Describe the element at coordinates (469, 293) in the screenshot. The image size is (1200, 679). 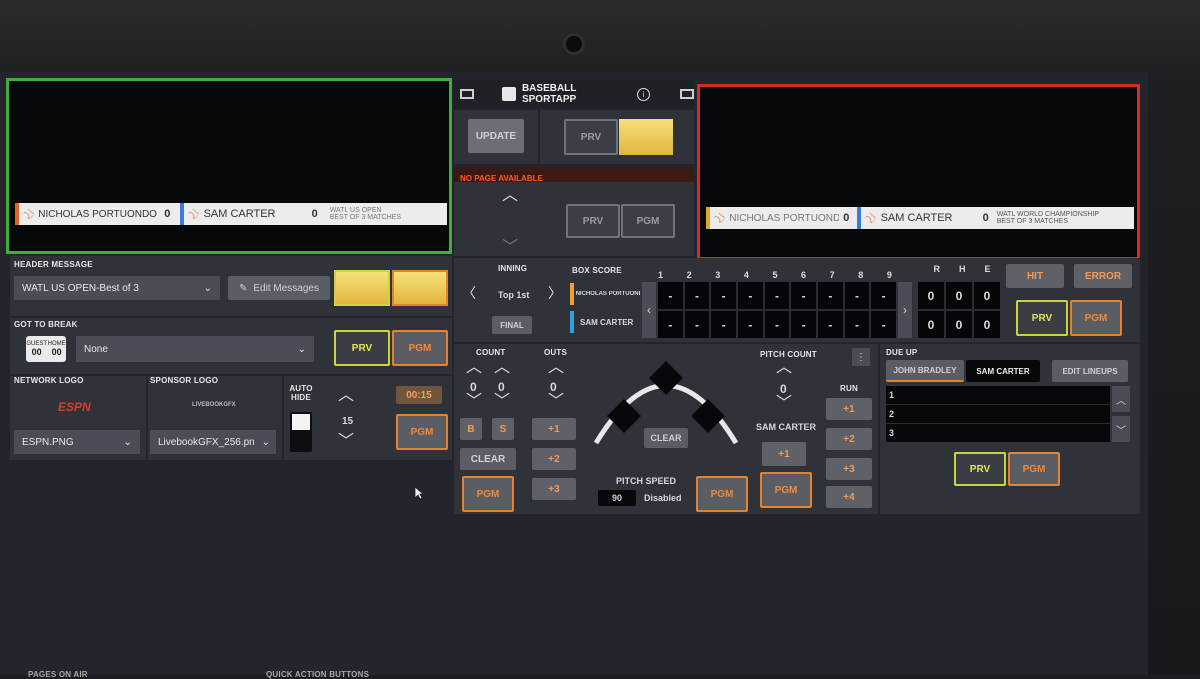
I see `chevron-left-icon: 〈` at that location.